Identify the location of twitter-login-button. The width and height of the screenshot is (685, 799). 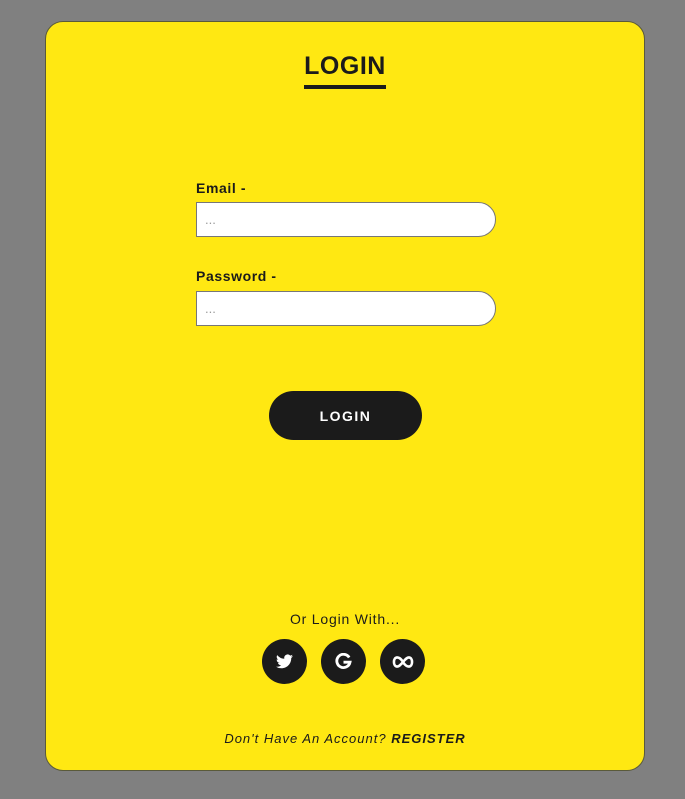
(284, 661).